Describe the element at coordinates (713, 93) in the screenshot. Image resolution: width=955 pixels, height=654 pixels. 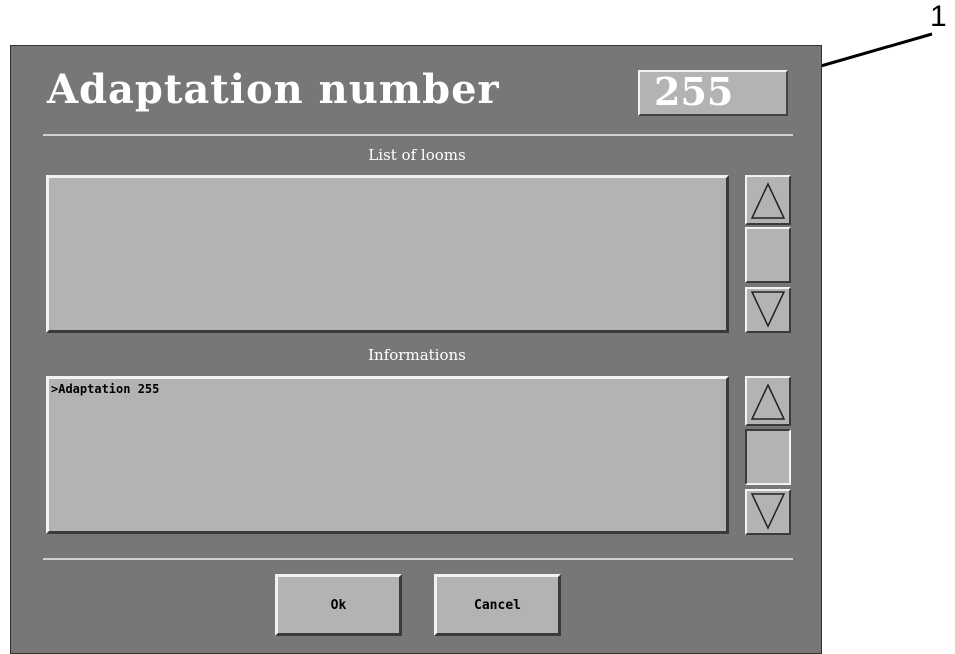
I see `adaptation-number-field: 255` at that location.